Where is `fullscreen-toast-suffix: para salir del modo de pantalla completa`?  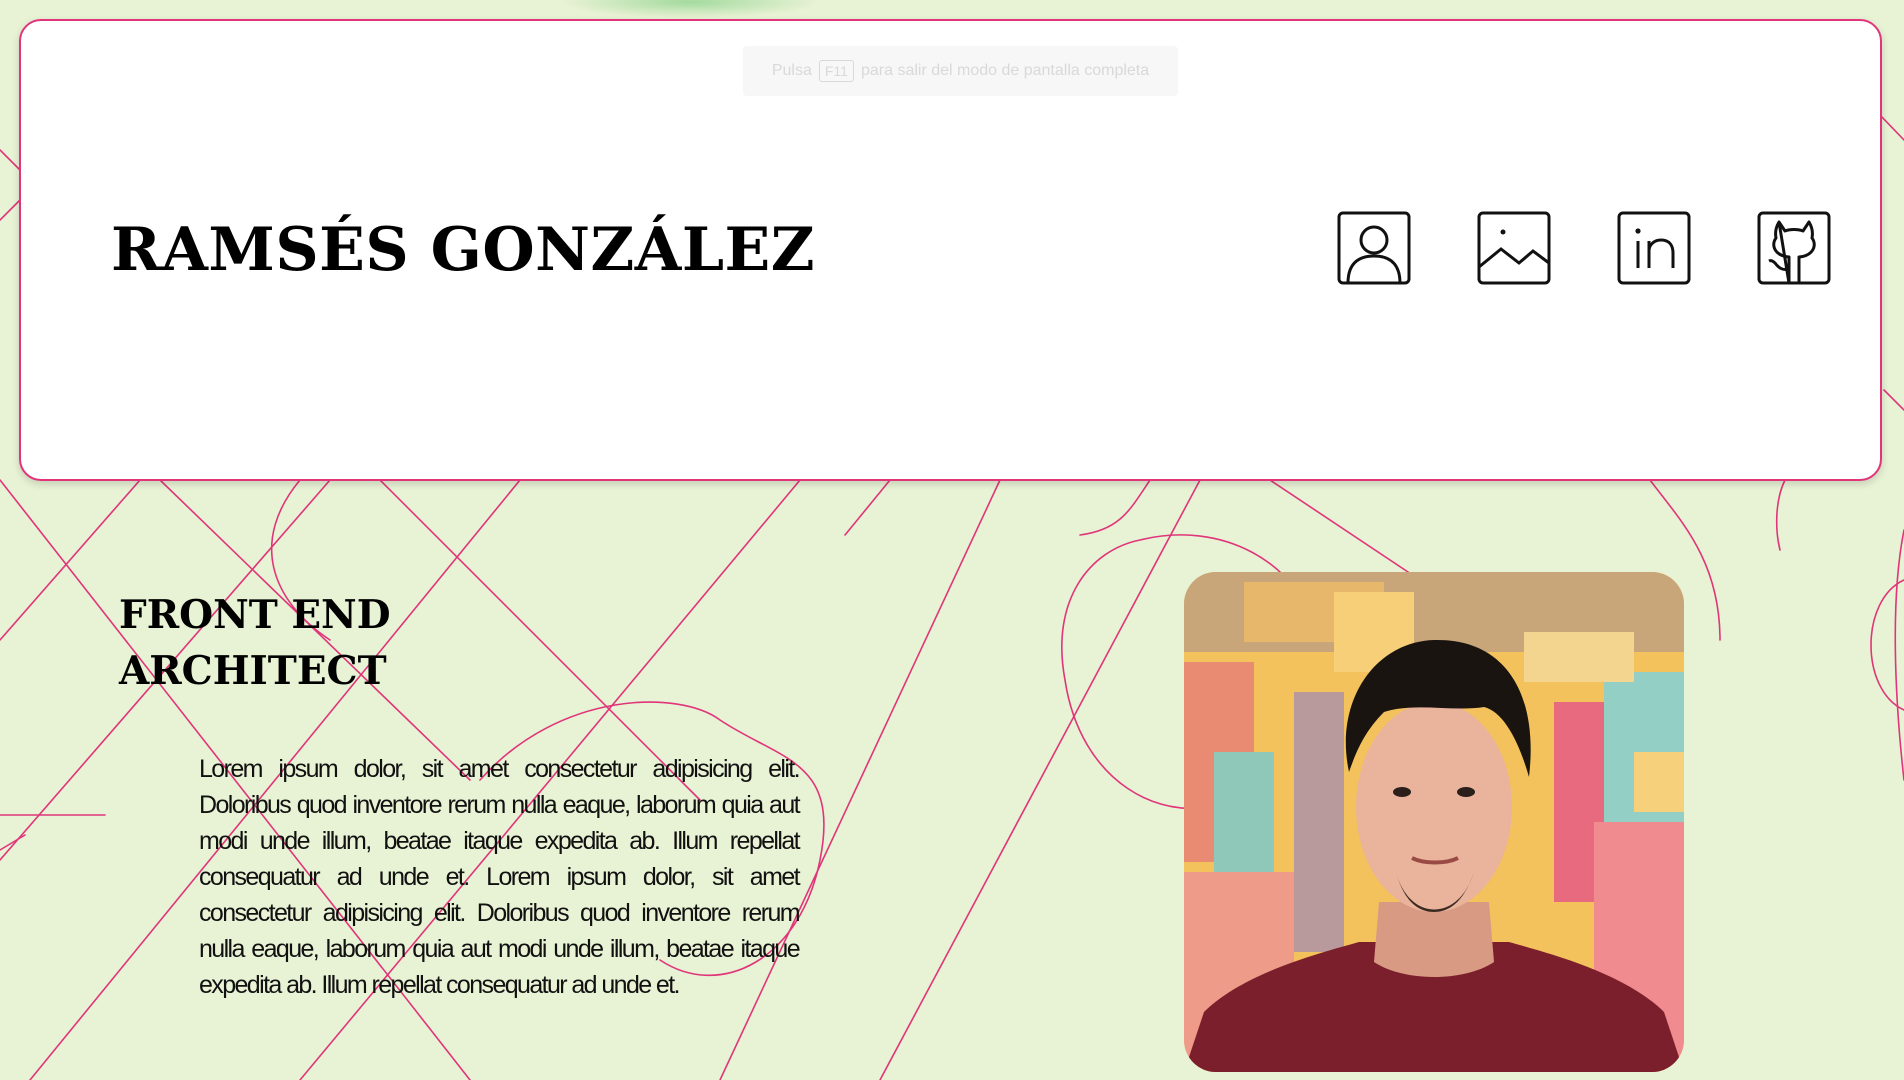 fullscreen-toast-suffix: para salir del modo de pantalla completa is located at coordinates (1005, 70).